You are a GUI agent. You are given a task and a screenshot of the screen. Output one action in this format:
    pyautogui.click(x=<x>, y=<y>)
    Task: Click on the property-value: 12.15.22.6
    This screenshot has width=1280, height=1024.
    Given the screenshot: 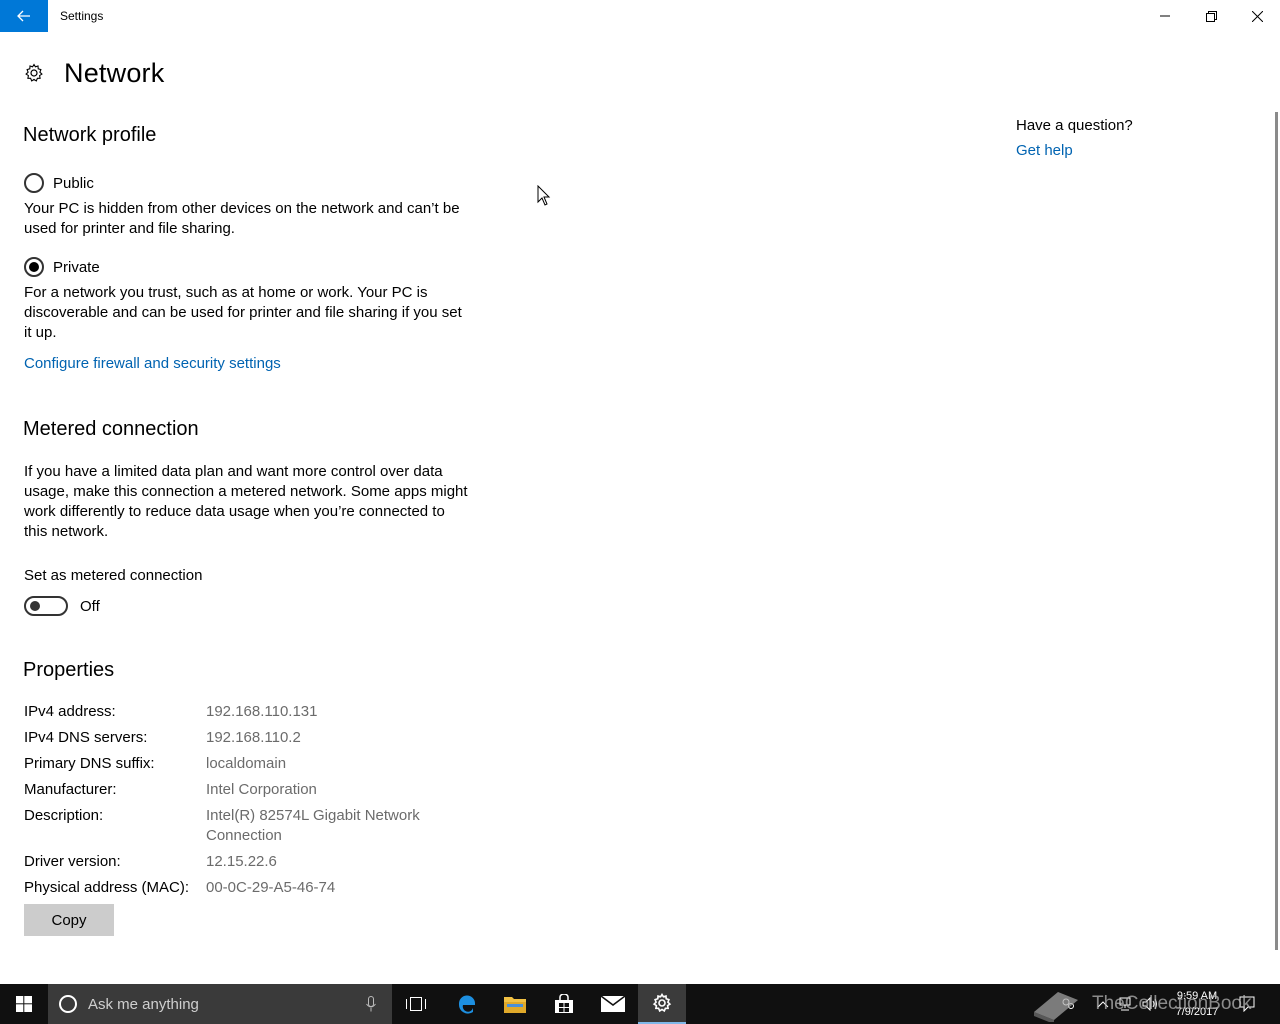 What is the action you would take?
    pyautogui.click(x=241, y=861)
    